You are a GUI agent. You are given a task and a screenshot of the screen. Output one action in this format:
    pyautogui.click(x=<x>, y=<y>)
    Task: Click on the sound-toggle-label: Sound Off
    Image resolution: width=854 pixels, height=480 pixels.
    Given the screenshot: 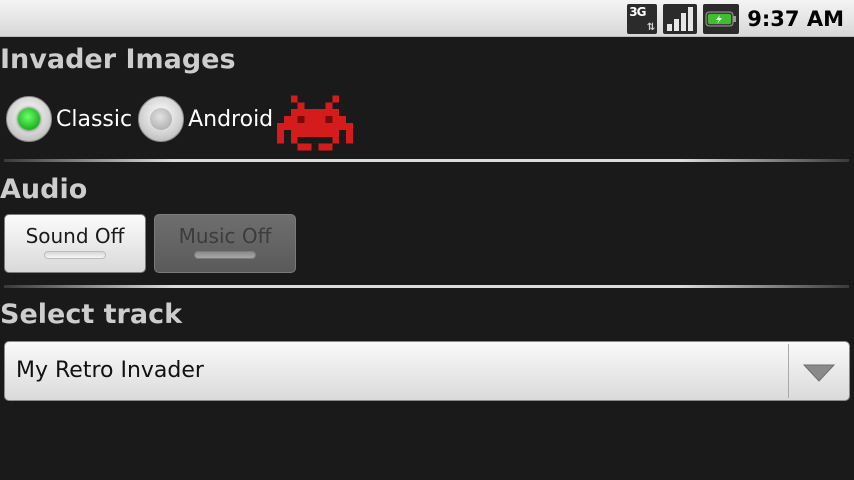 What is the action you would take?
    pyautogui.click(x=75, y=236)
    